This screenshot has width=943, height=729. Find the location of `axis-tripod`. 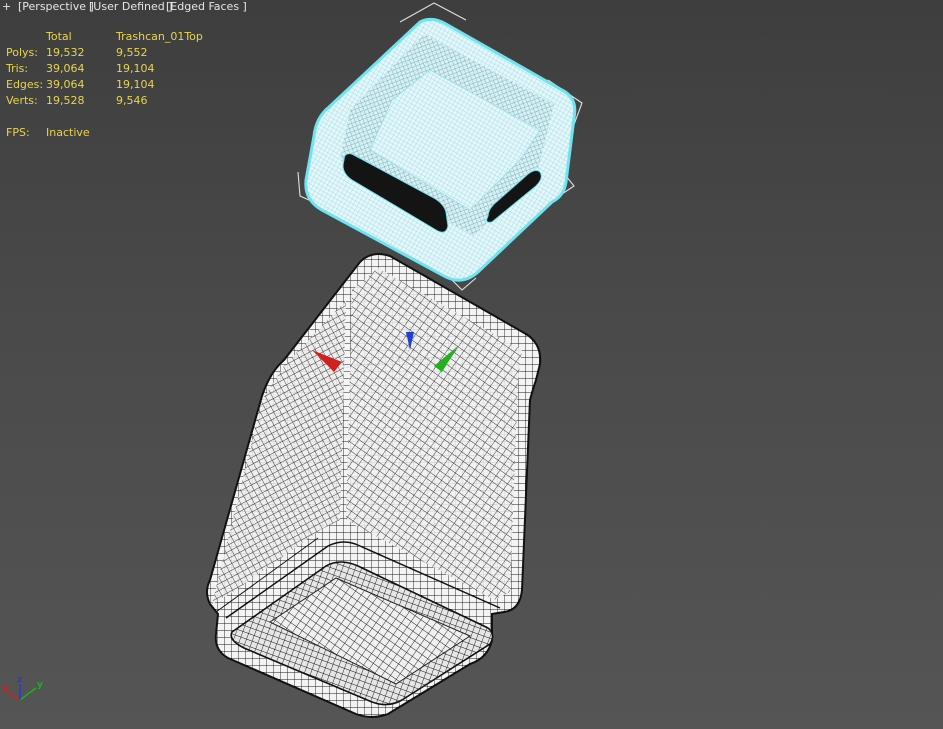

axis-tripod is located at coordinates (22, 692).